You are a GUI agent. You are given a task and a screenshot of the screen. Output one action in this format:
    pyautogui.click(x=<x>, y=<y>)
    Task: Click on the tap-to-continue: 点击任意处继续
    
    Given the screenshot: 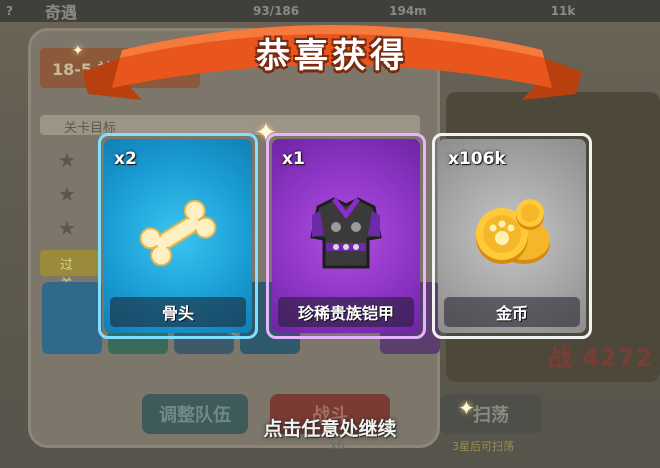 What is the action you would take?
    pyautogui.click(x=330, y=427)
    